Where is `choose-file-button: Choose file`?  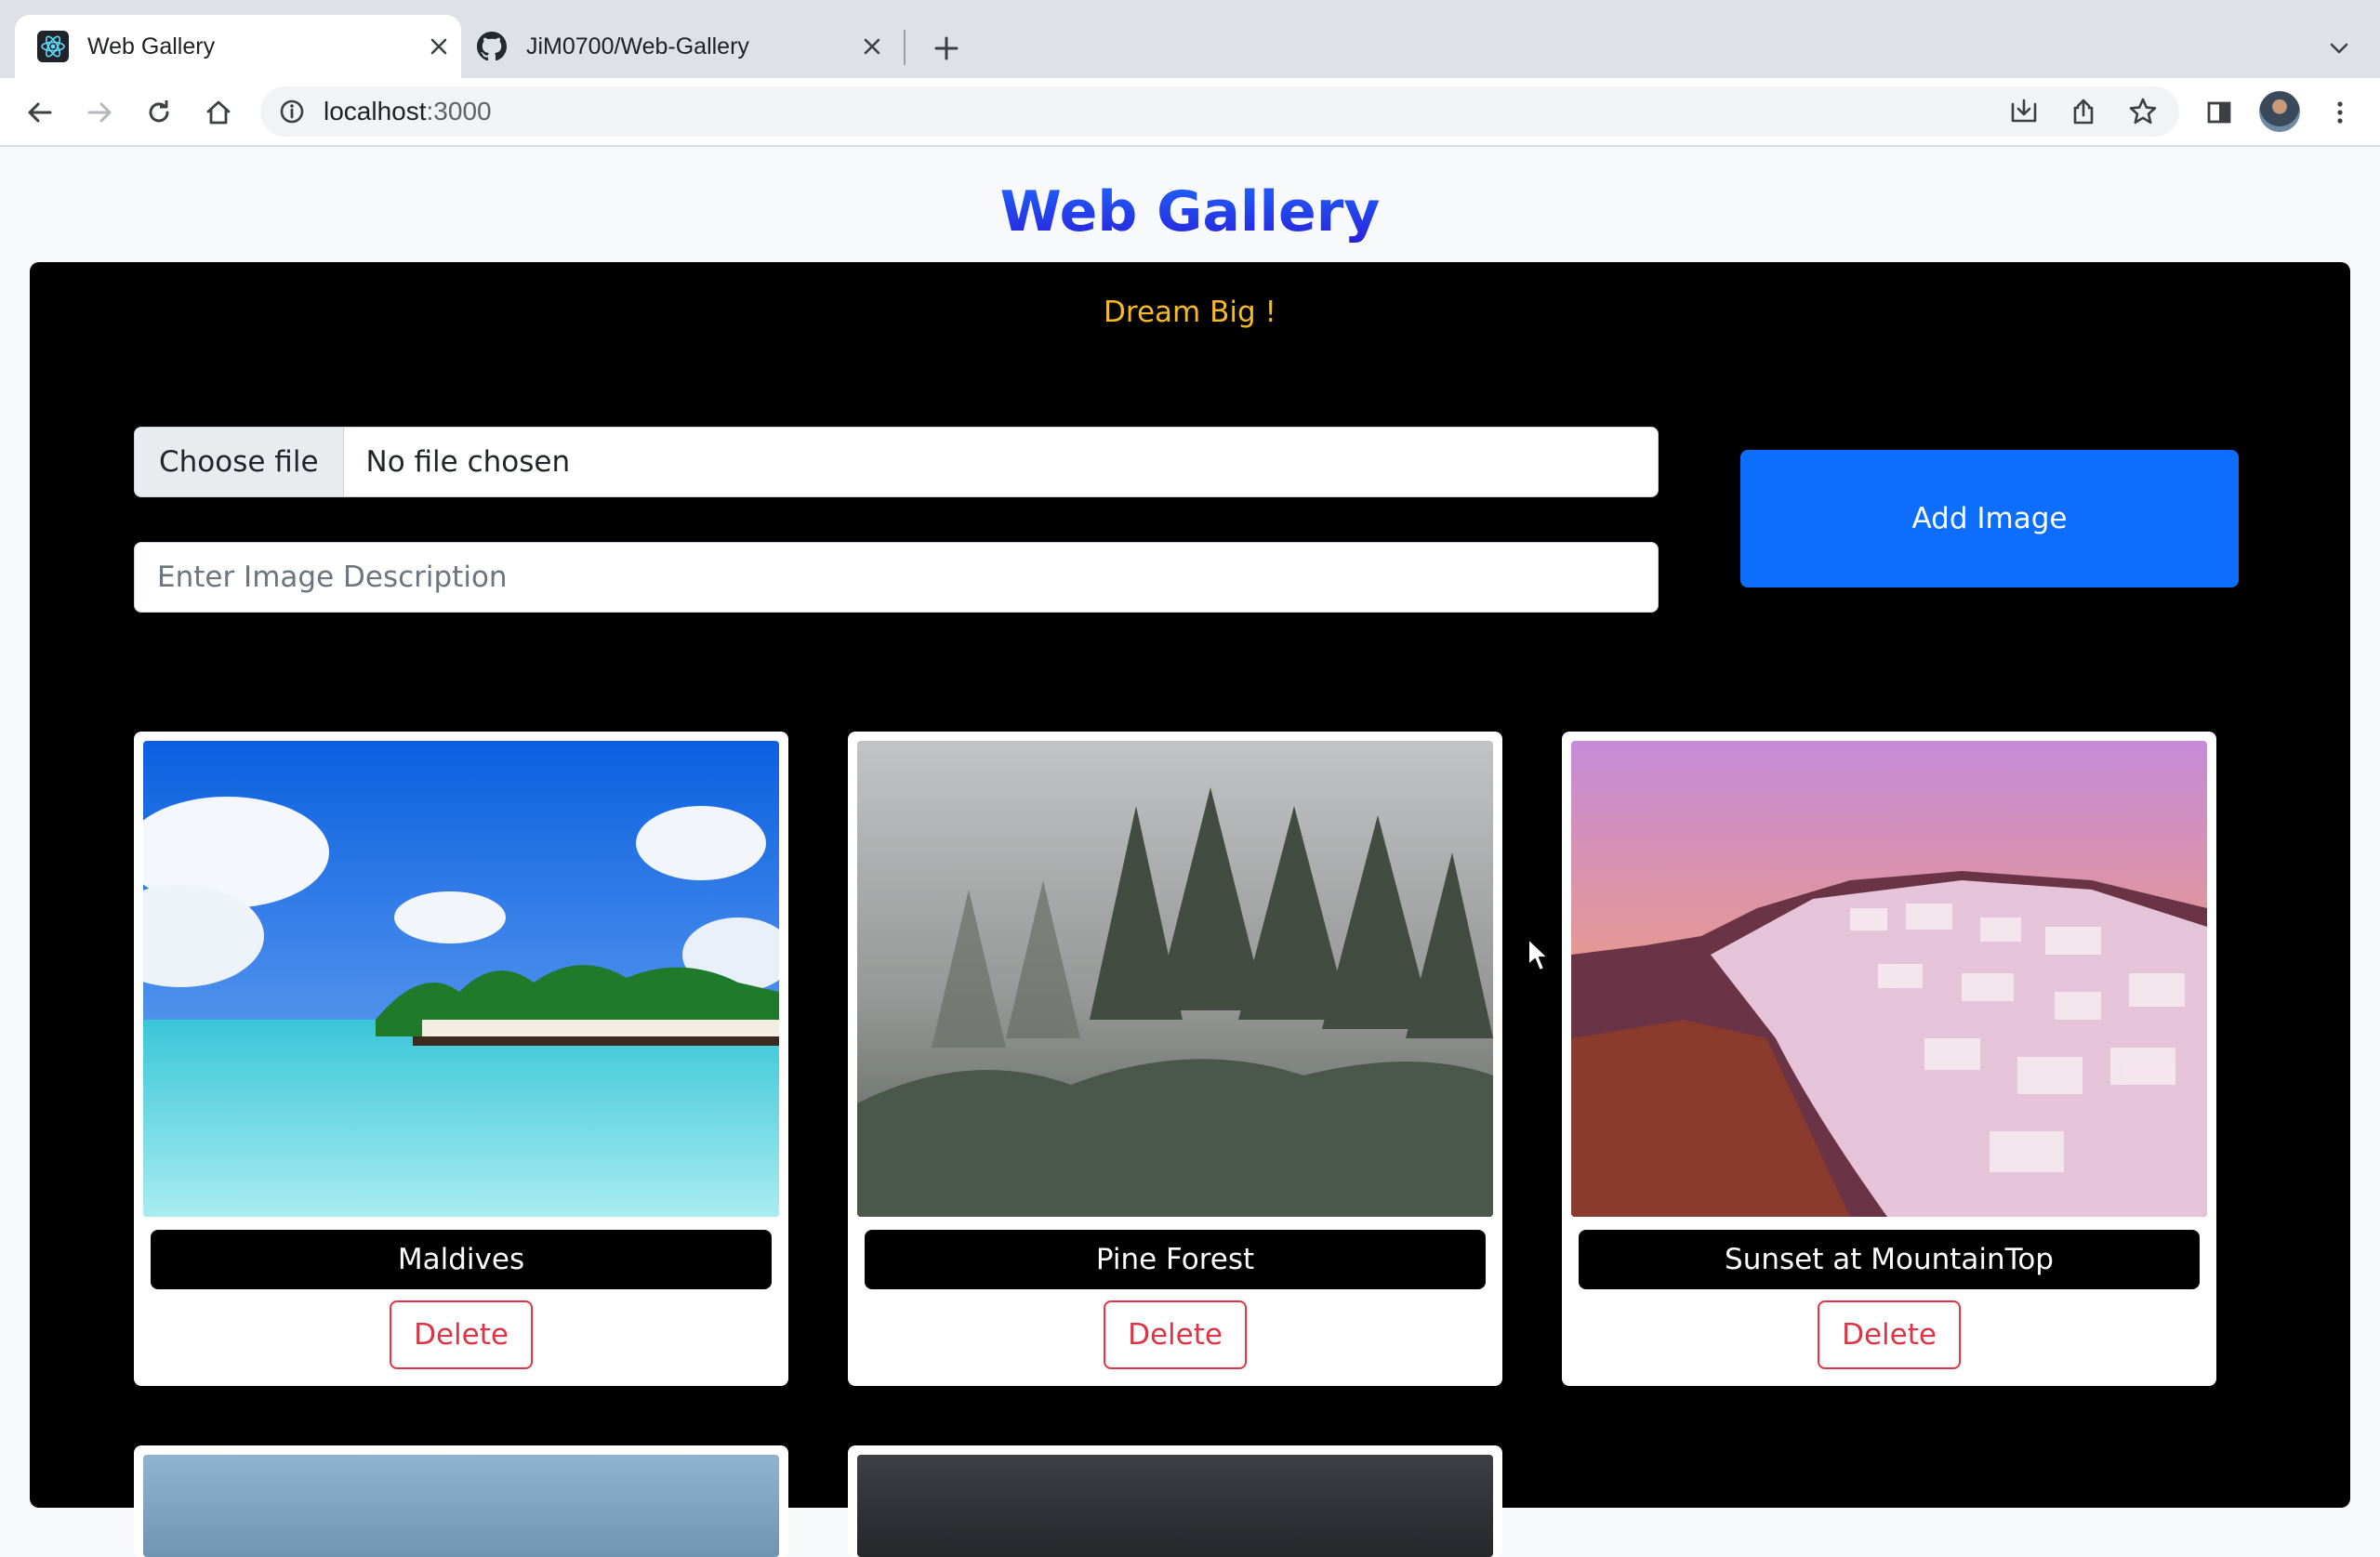 choose-file-button: Choose file is located at coordinates (239, 462).